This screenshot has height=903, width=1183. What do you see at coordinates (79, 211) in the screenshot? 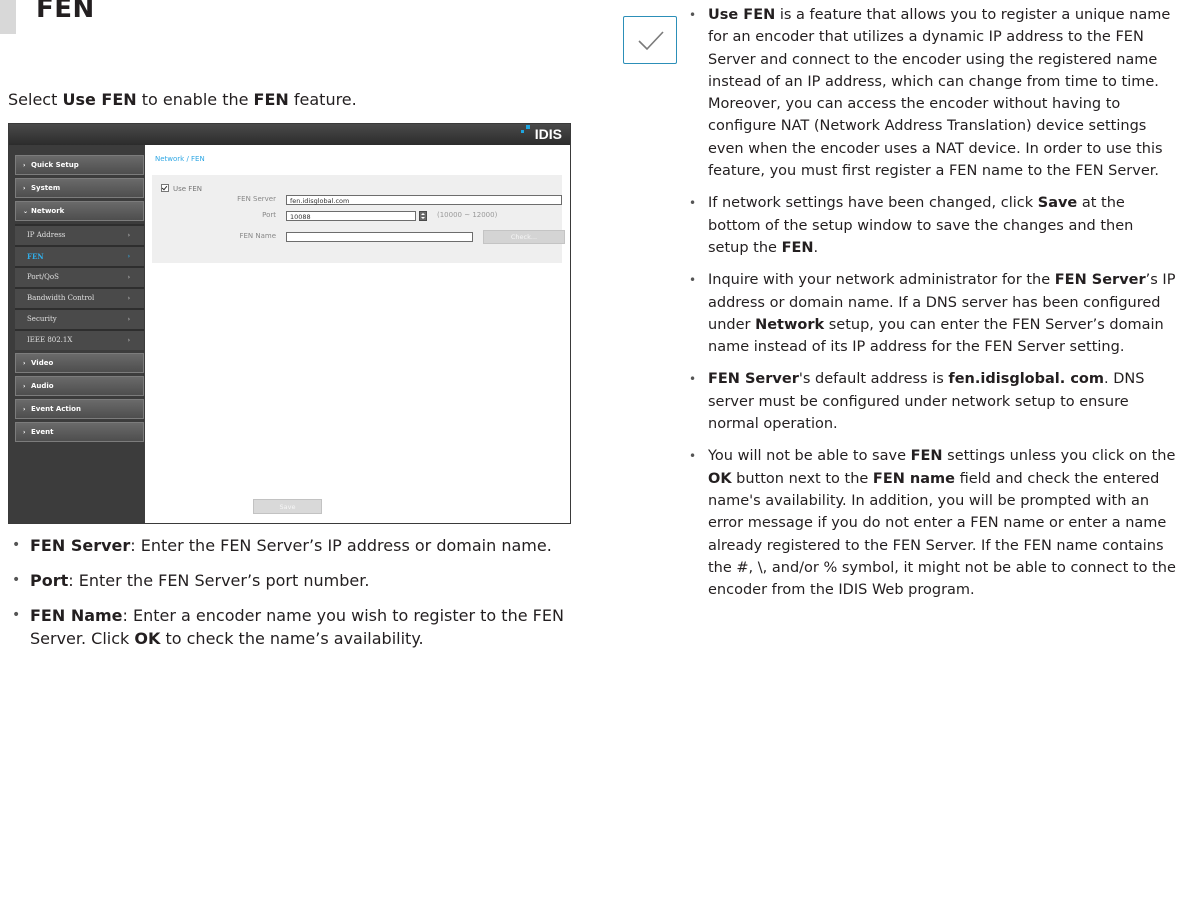
I see `menu-network: ⌄ Network` at bounding box center [79, 211].